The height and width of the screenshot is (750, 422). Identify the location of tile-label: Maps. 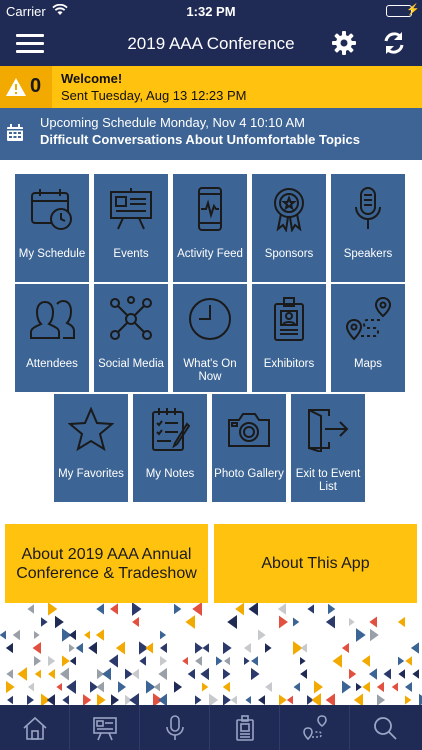
(368, 364).